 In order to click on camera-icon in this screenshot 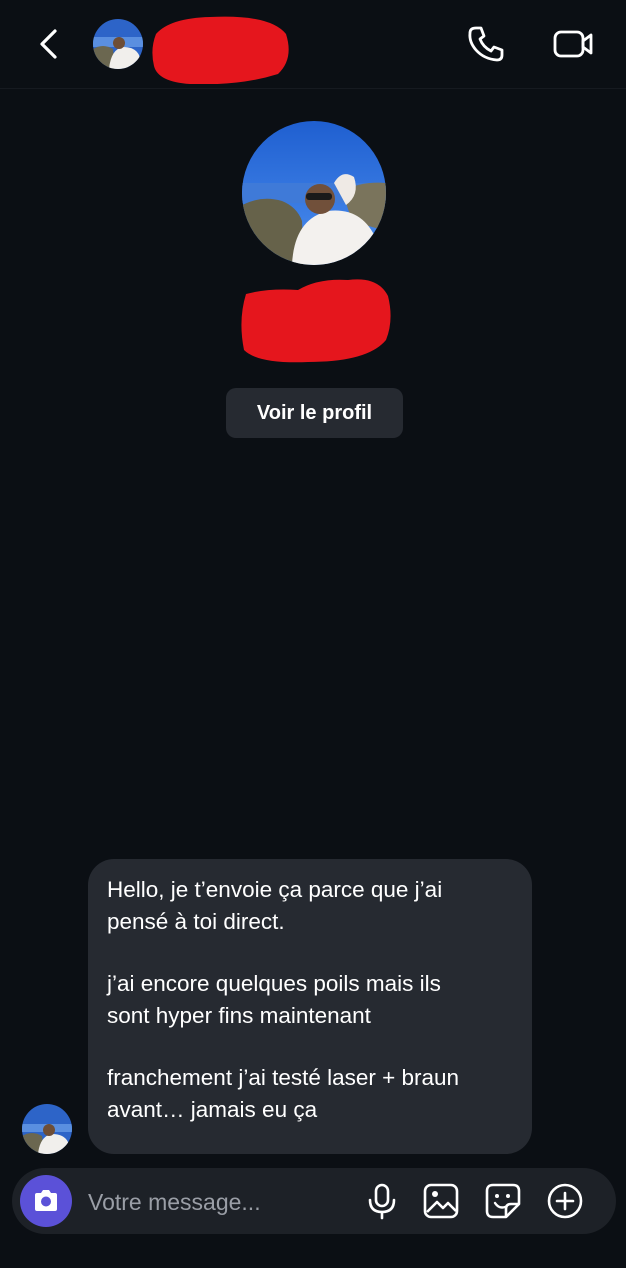, I will do `click(46, 1200)`.